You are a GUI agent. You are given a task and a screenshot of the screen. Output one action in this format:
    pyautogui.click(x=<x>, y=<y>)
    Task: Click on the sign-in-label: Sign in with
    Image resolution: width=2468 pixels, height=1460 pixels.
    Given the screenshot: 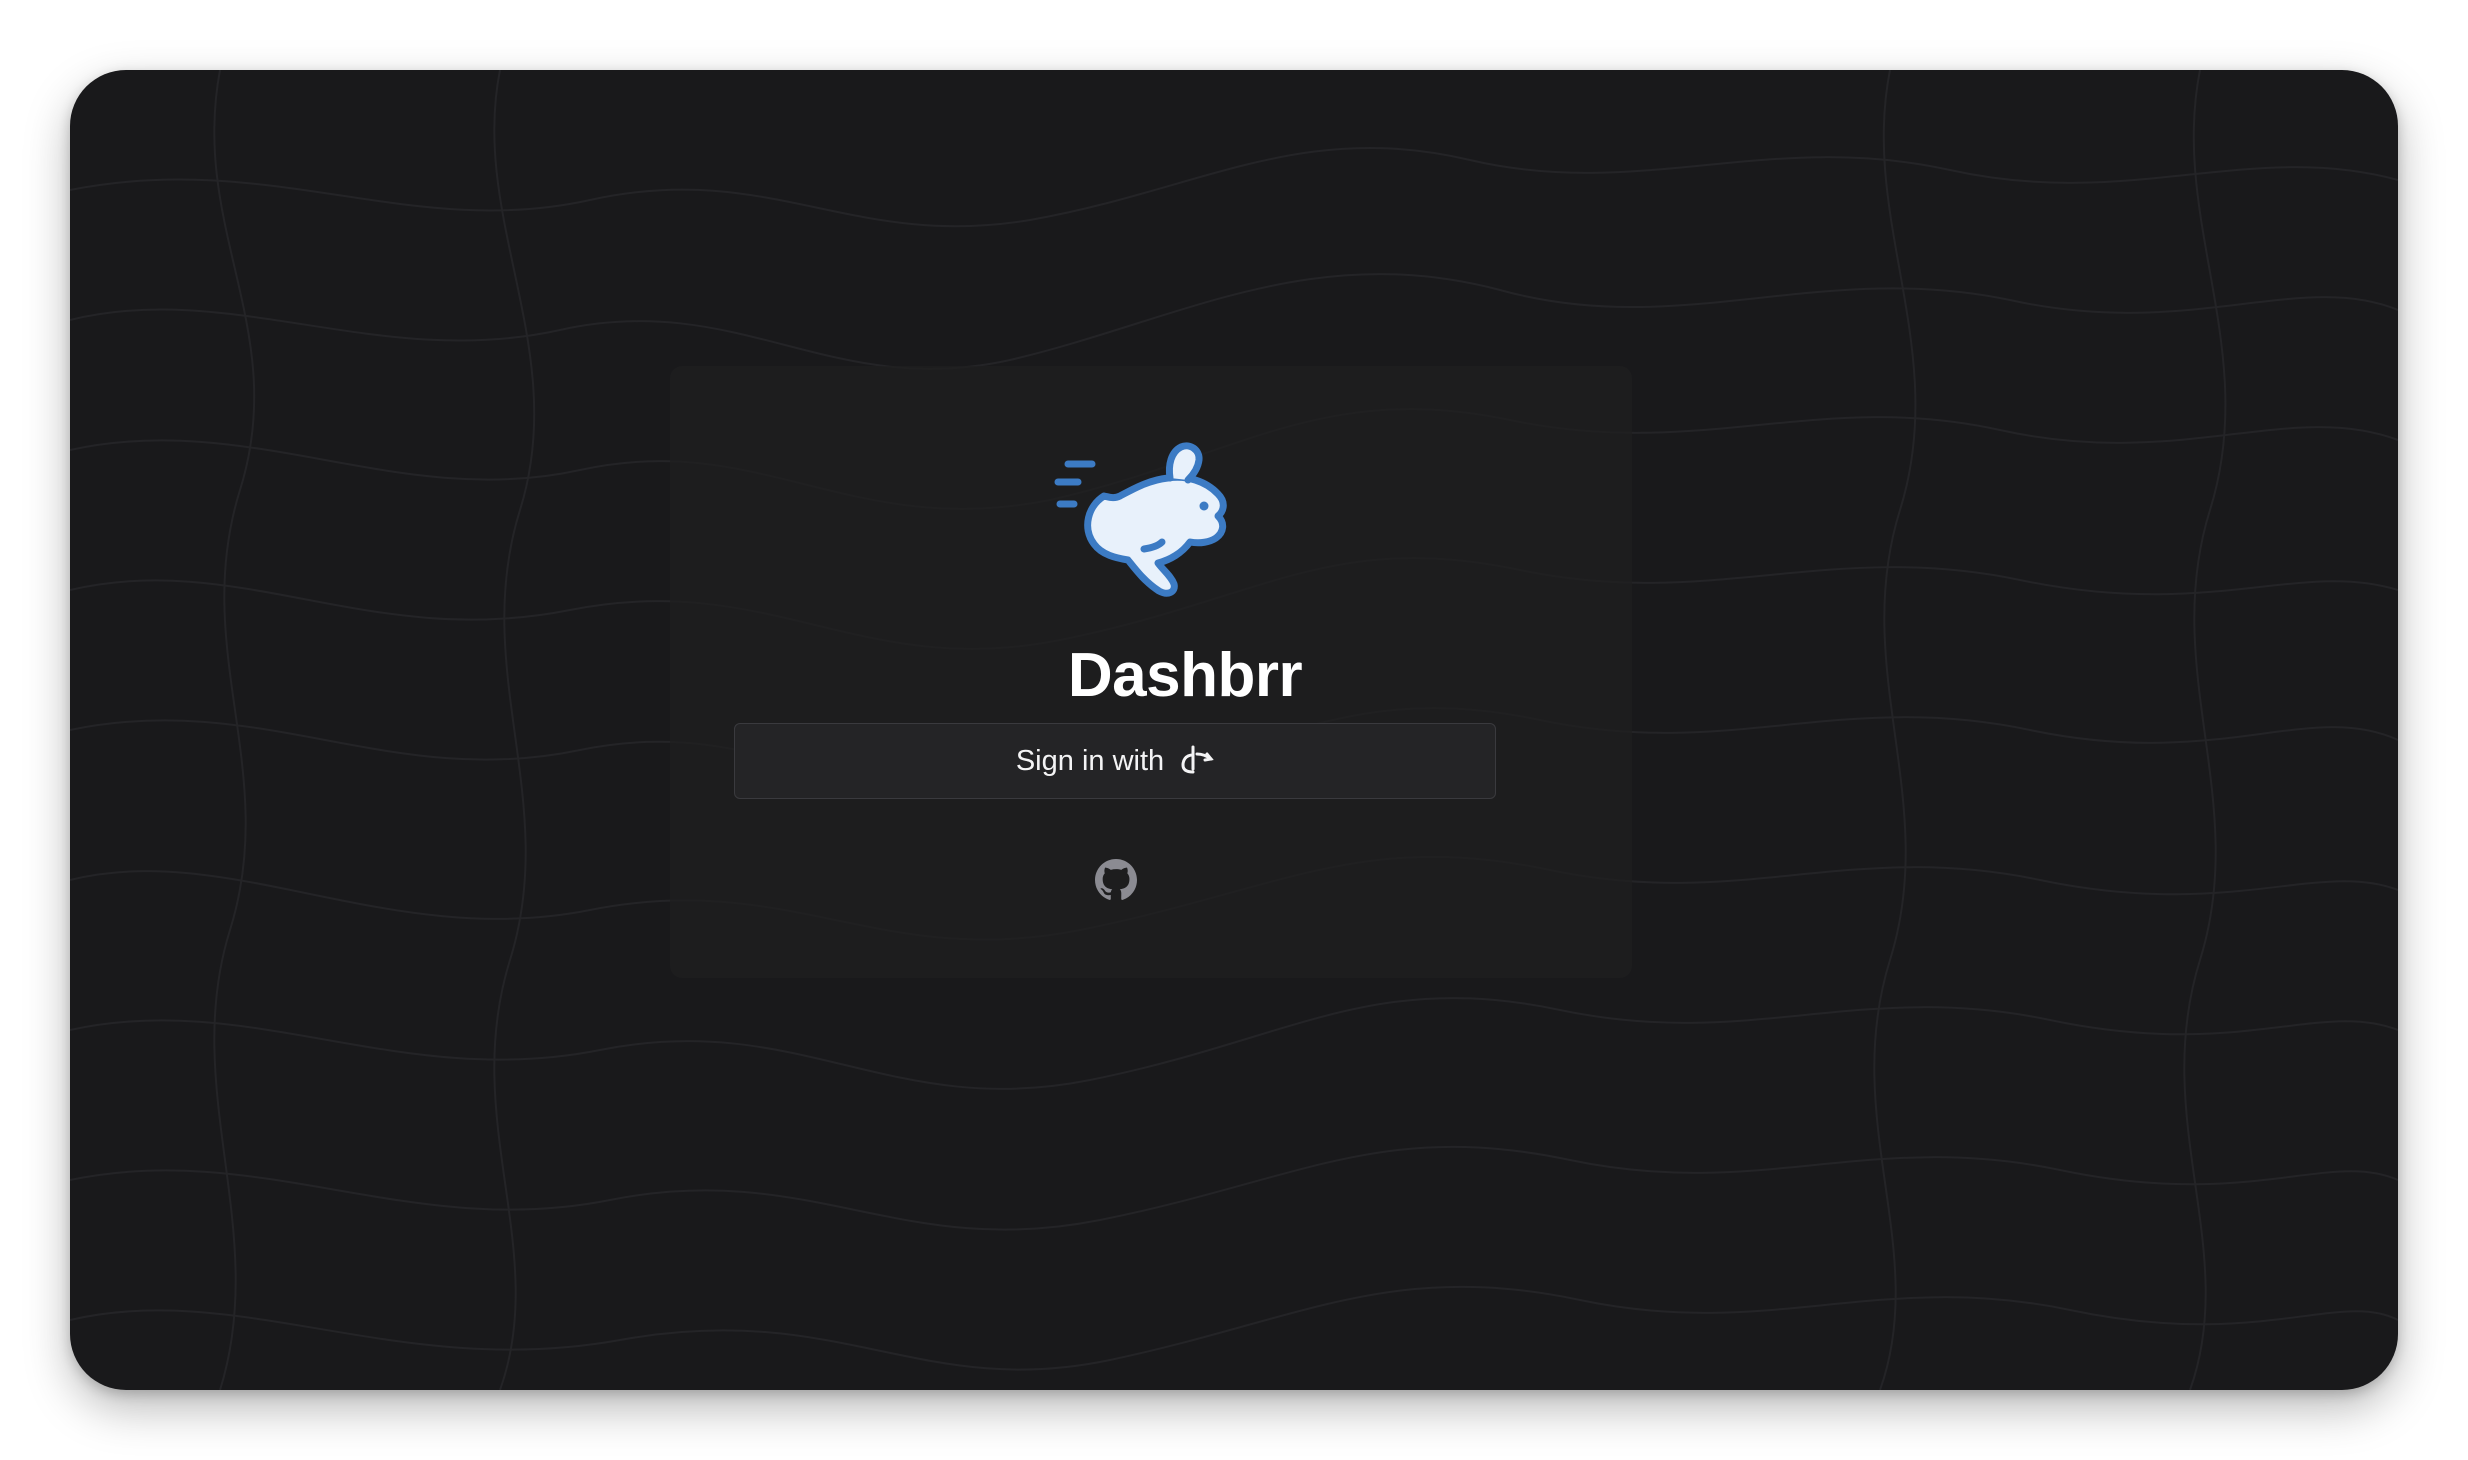 What is the action you would take?
    pyautogui.click(x=1090, y=760)
    